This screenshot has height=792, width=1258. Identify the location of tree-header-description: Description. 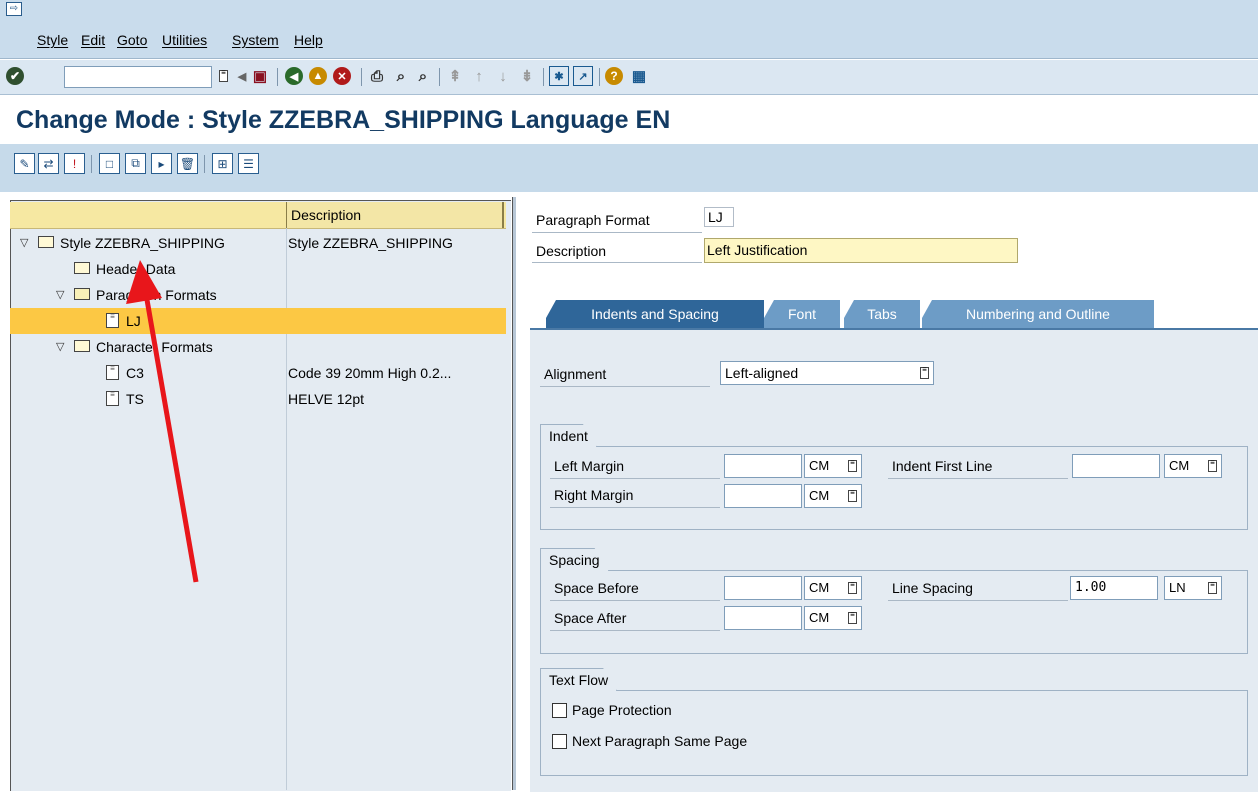
(395, 215).